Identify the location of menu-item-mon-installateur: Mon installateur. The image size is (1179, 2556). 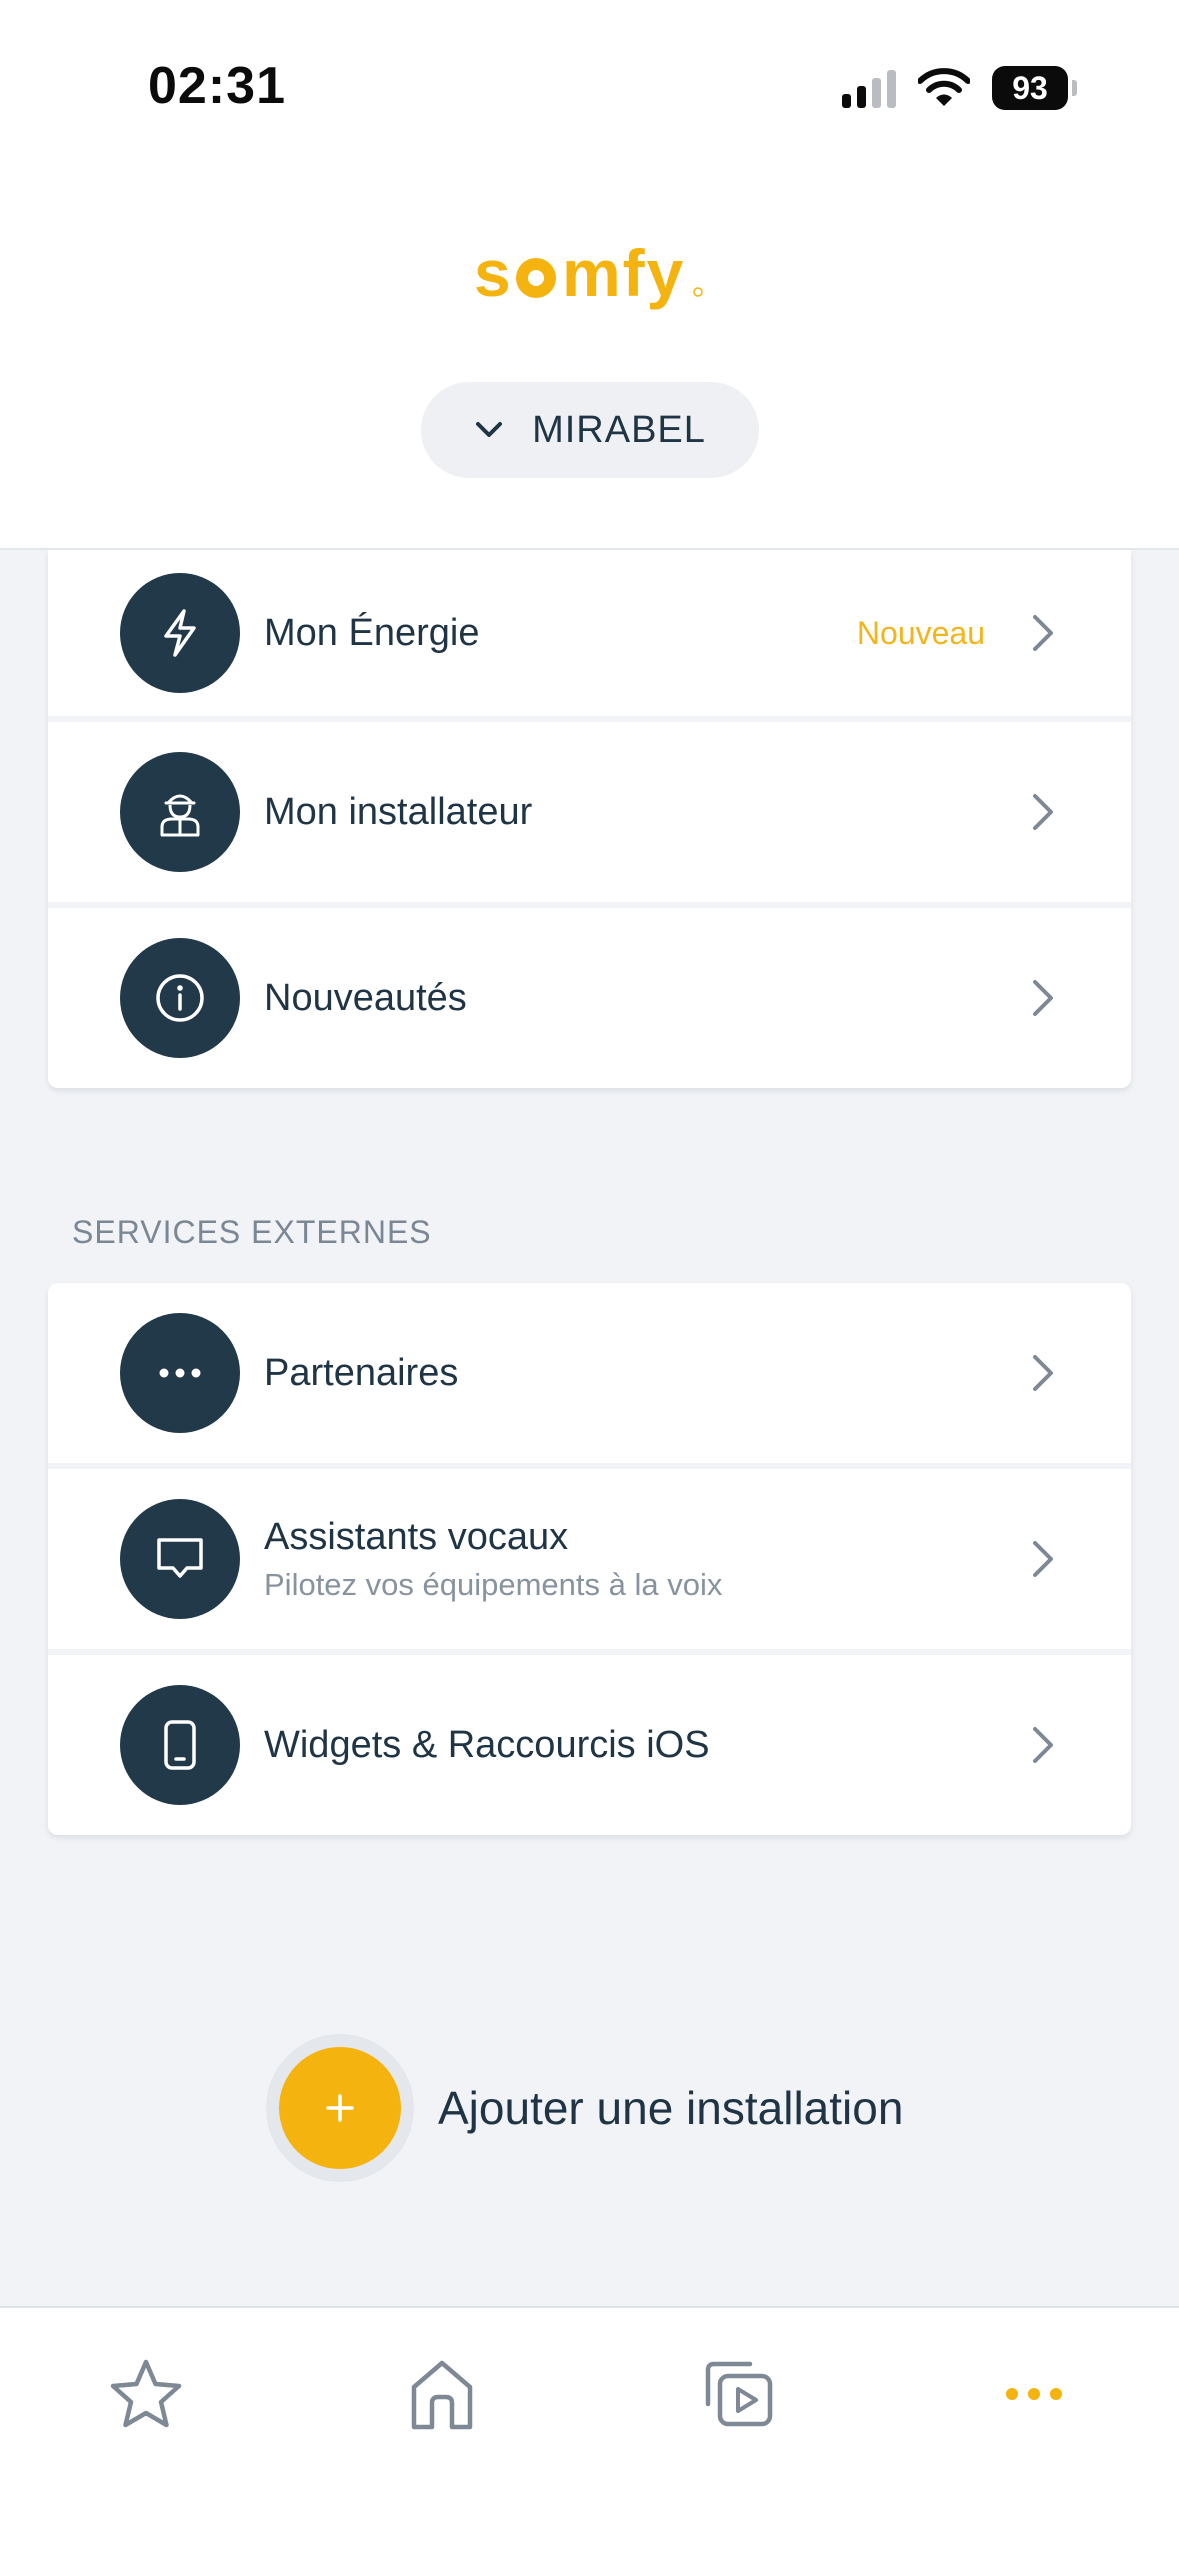
(589, 815).